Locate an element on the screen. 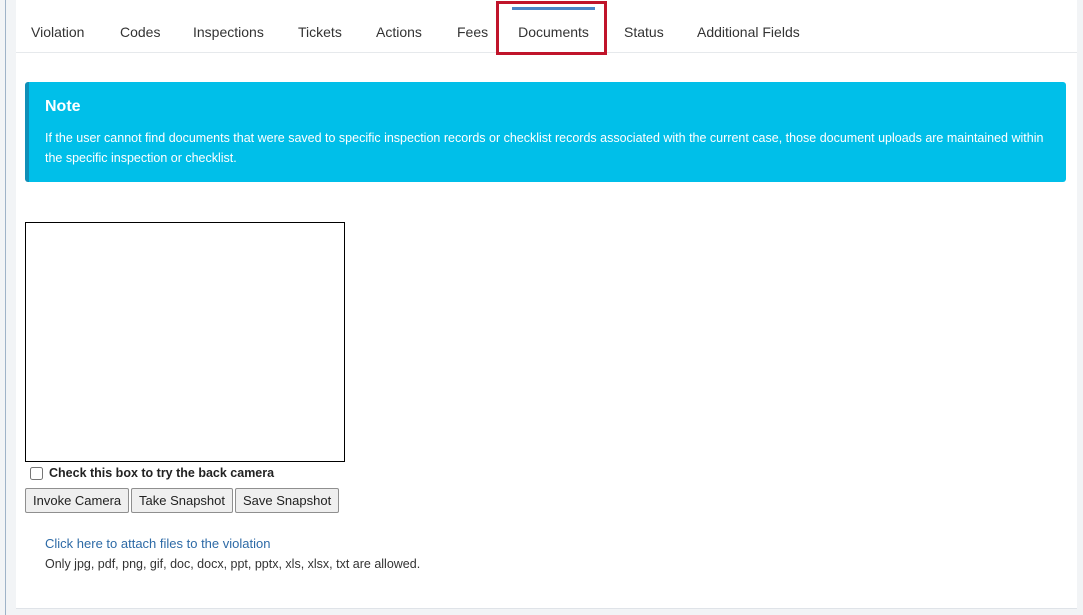  camera-preview is located at coordinates (185, 342).